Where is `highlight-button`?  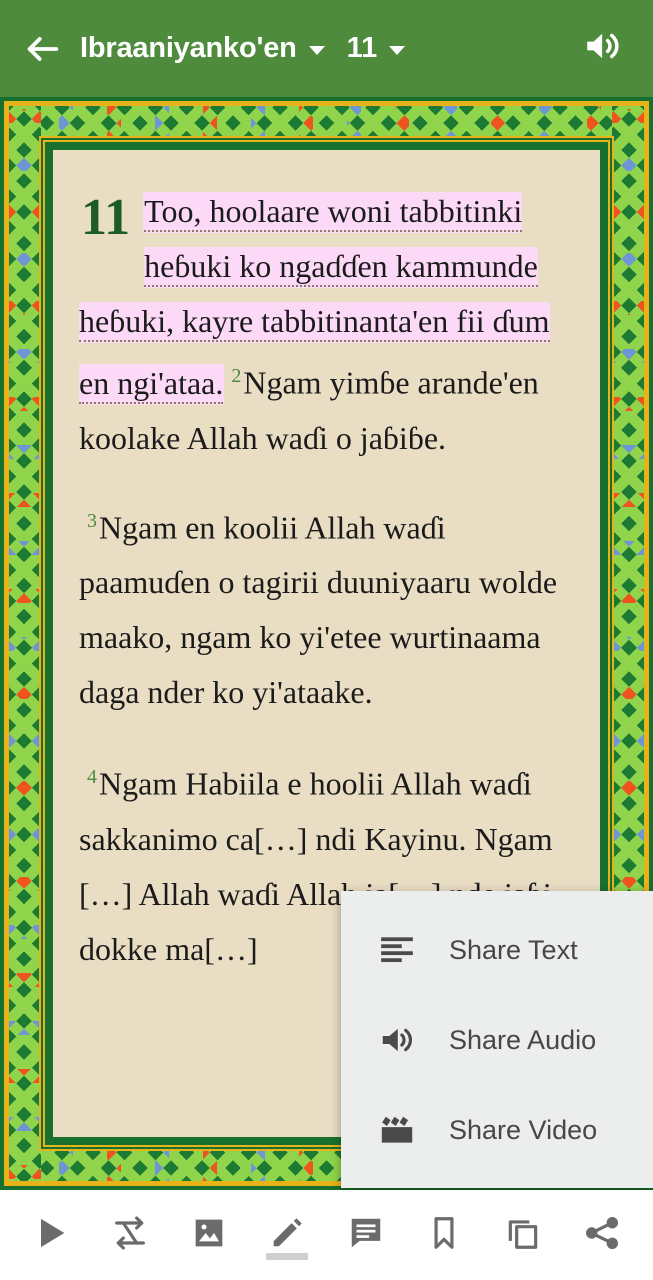 highlight-button is located at coordinates (287, 1235).